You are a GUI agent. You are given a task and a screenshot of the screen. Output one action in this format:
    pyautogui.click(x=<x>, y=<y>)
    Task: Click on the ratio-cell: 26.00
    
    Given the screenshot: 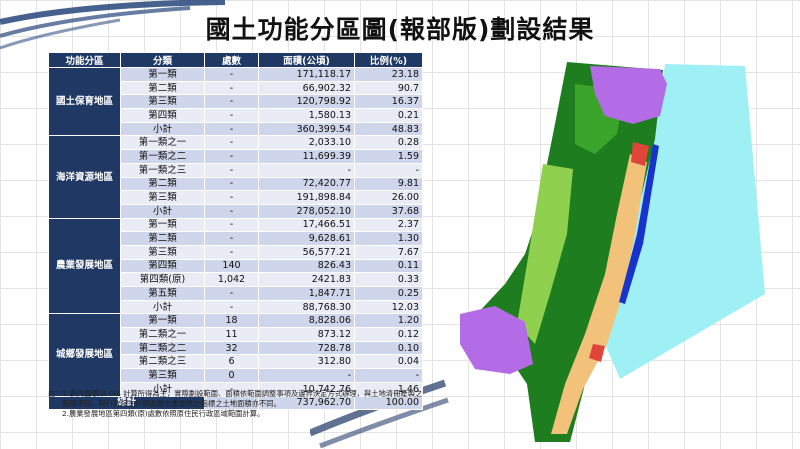 What is the action you would take?
    pyautogui.click(x=388, y=197)
    